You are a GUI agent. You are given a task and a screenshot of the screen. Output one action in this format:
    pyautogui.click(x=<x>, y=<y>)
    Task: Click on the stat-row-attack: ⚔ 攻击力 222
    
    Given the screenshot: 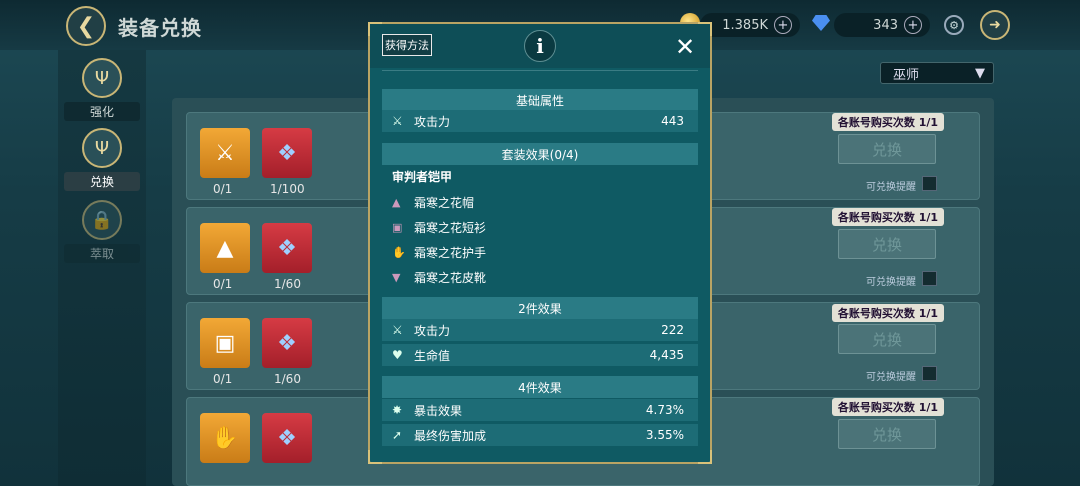 What is the action you would take?
    pyautogui.click(x=540, y=330)
    